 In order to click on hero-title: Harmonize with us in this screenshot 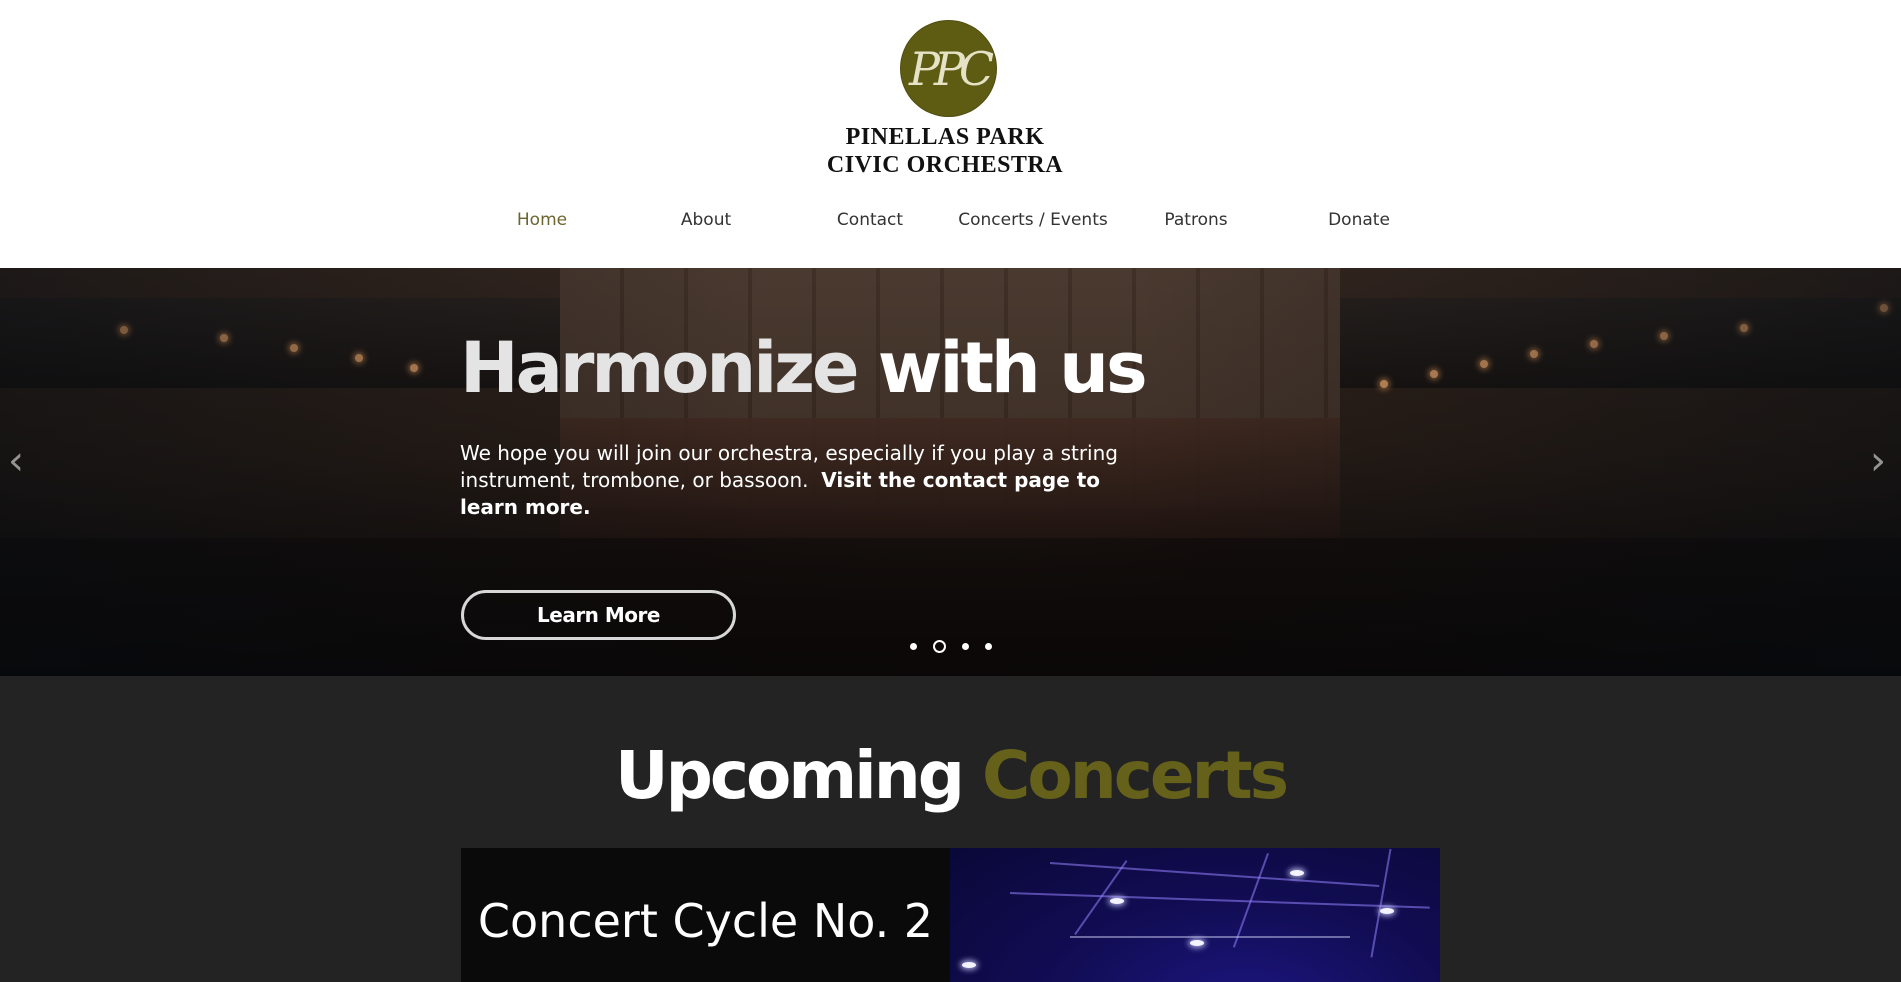, I will do `click(804, 368)`.